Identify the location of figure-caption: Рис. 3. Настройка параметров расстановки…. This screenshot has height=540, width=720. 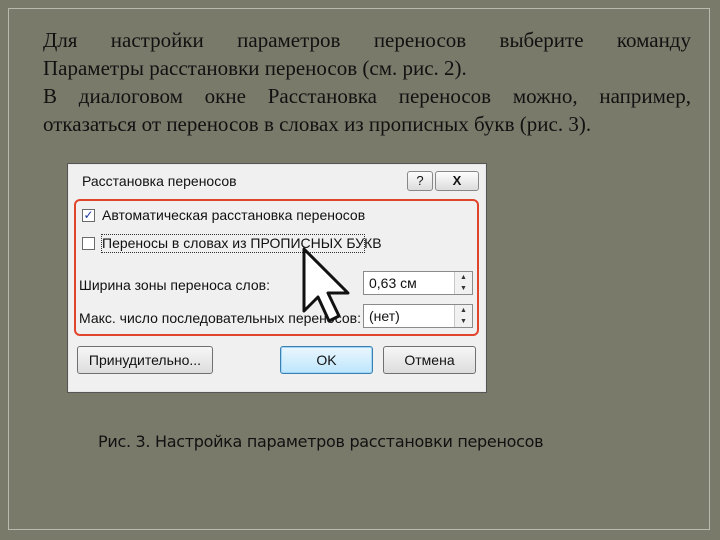
(321, 441).